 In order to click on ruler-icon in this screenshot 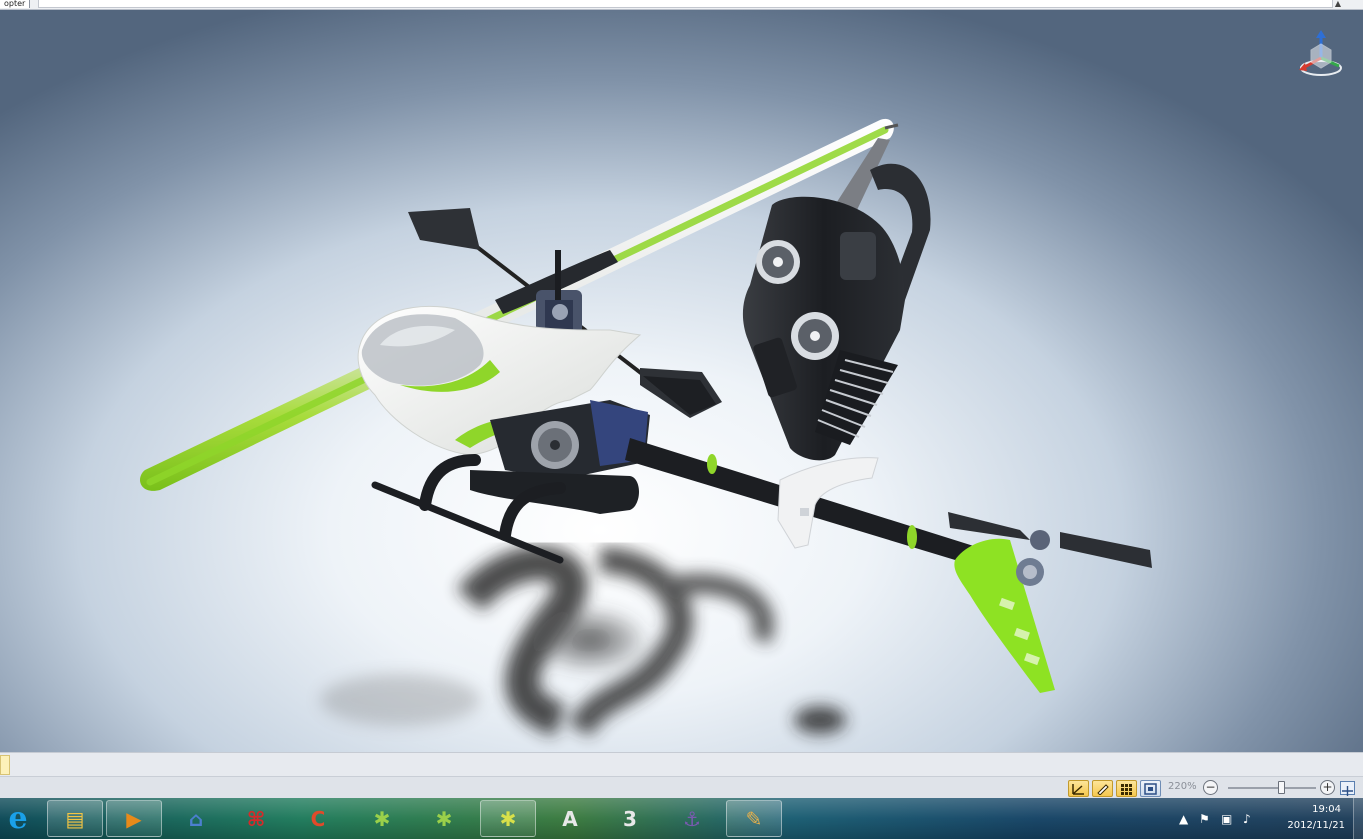, I will do `click(1103, 789)`.